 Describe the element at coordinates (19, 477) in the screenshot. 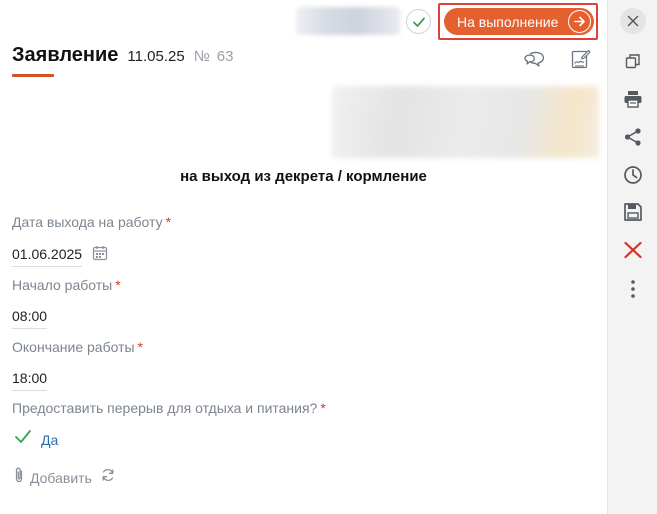

I see `paperclip-icon` at that location.